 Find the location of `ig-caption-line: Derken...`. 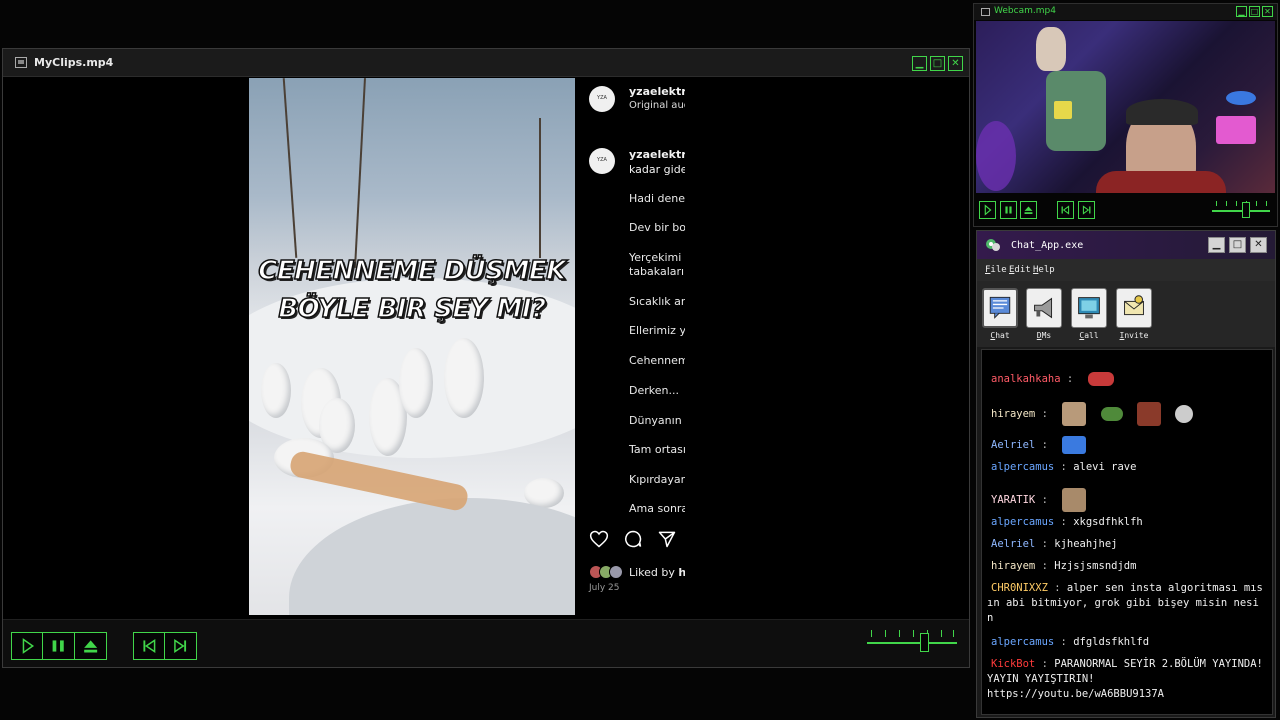

ig-caption-line: Derken... is located at coordinates (654, 390).